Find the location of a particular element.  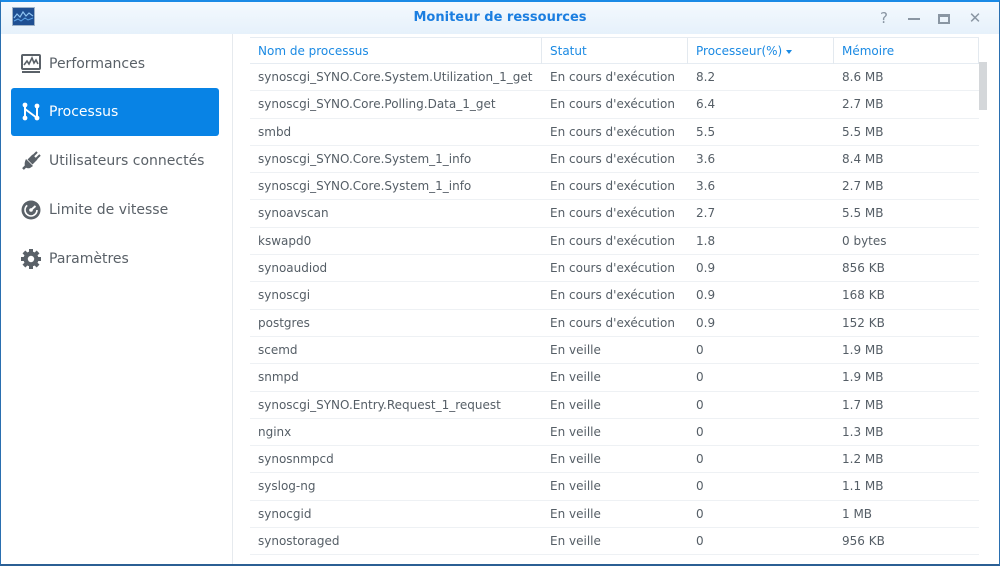

window-title: Moniteur de ressources is located at coordinates (500, 17).